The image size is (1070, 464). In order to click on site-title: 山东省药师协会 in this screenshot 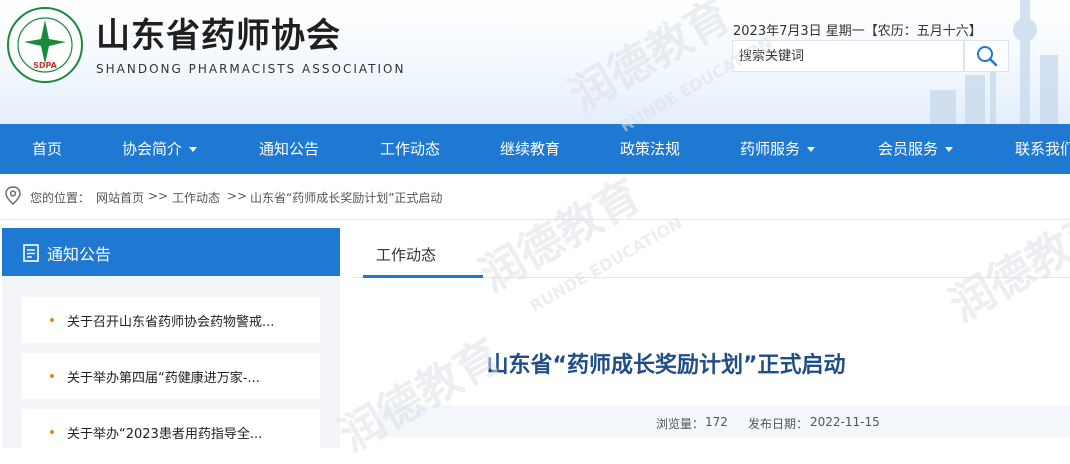, I will do `click(218, 36)`.